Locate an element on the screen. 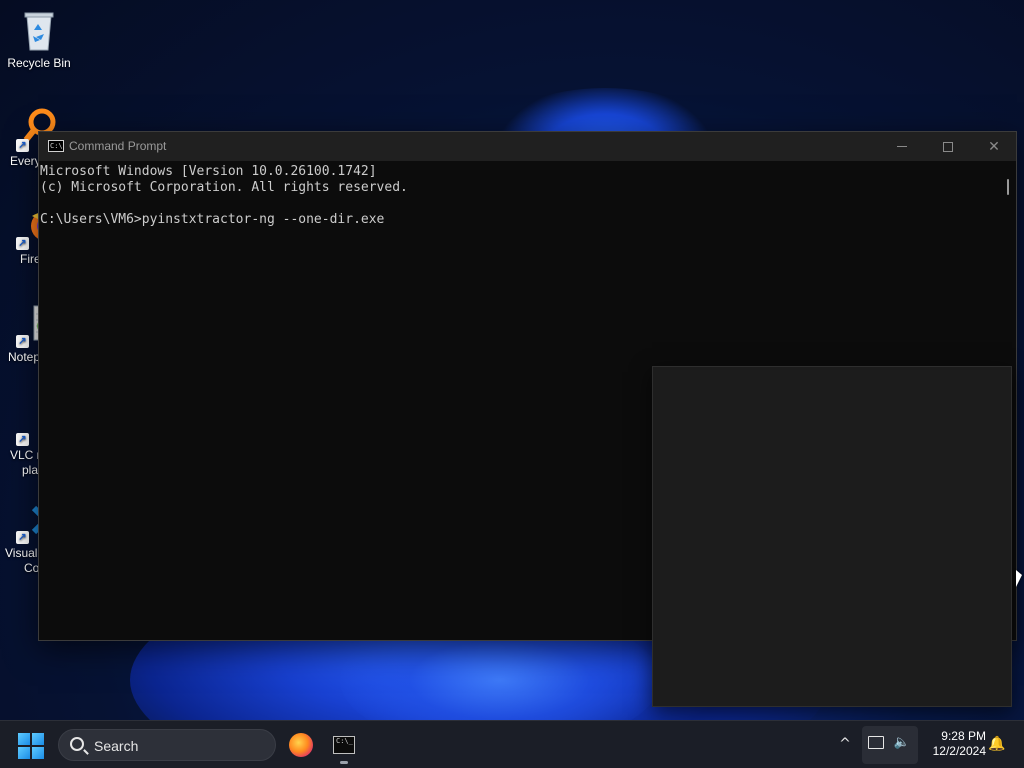 This screenshot has height=768, width=1024. network-icon is located at coordinates (876, 742).